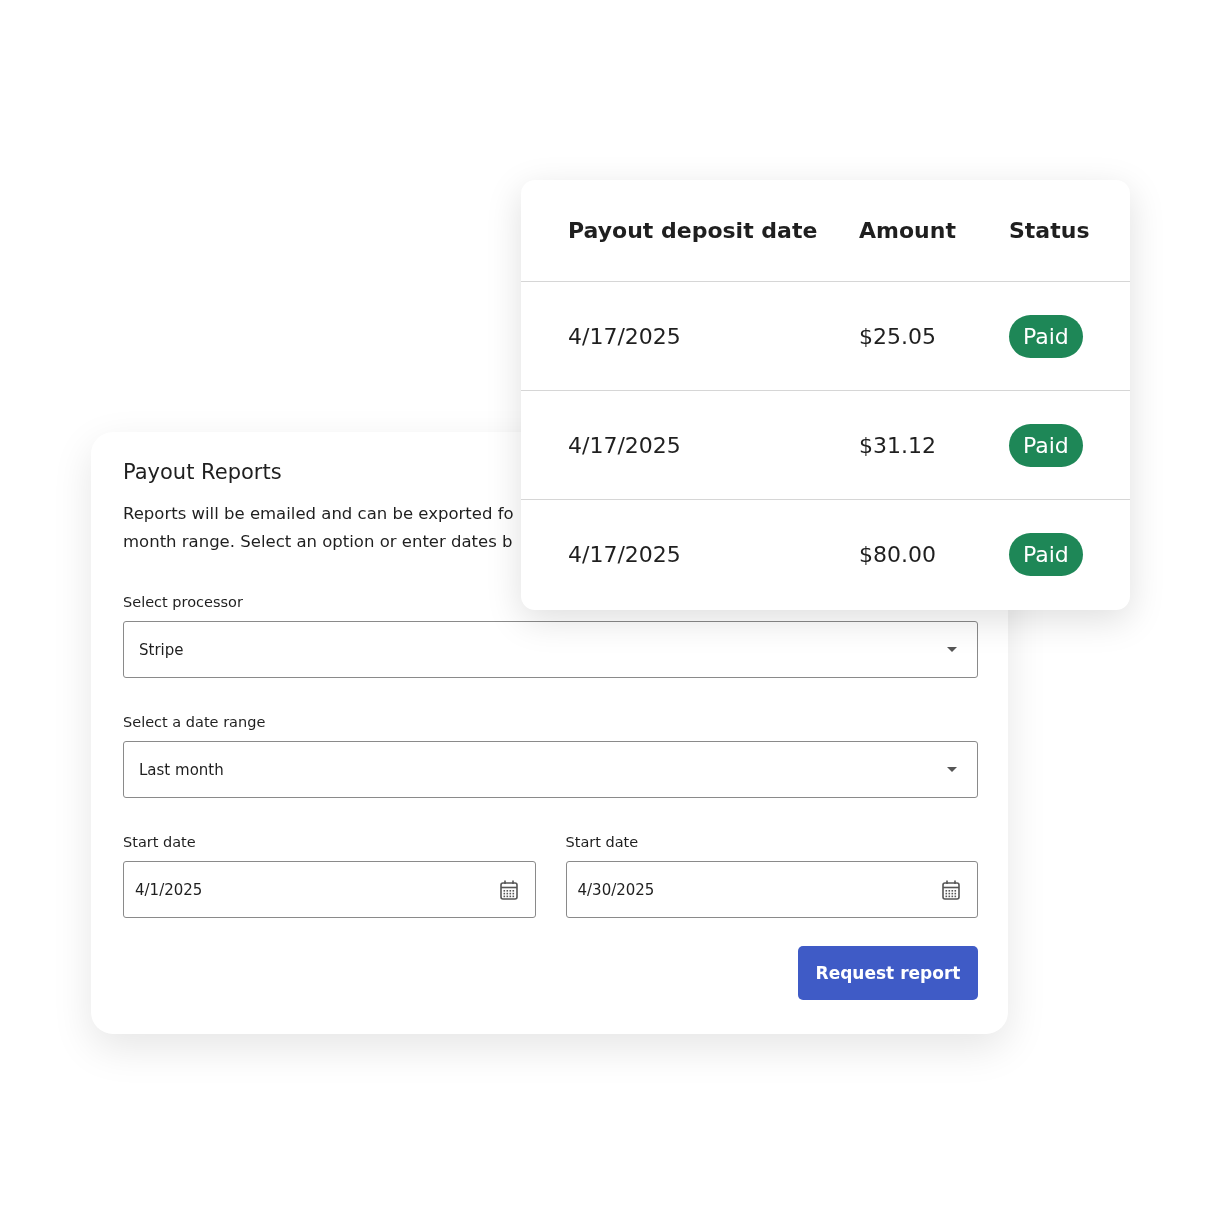 The image size is (1221, 1220). I want to click on date-field: 4/1/2025, so click(329, 889).